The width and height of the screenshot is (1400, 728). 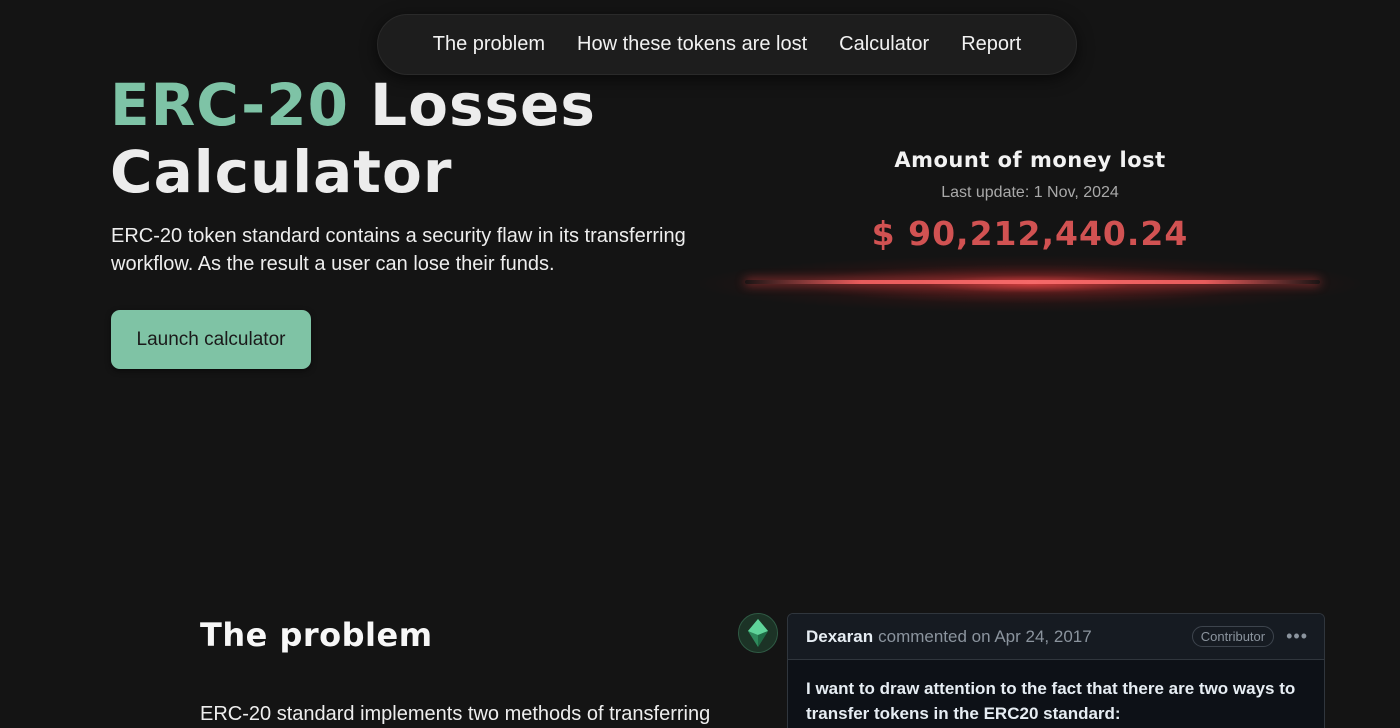 I want to click on hero-title: ERC-20 Losses Calculator, so click(x=353, y=139).